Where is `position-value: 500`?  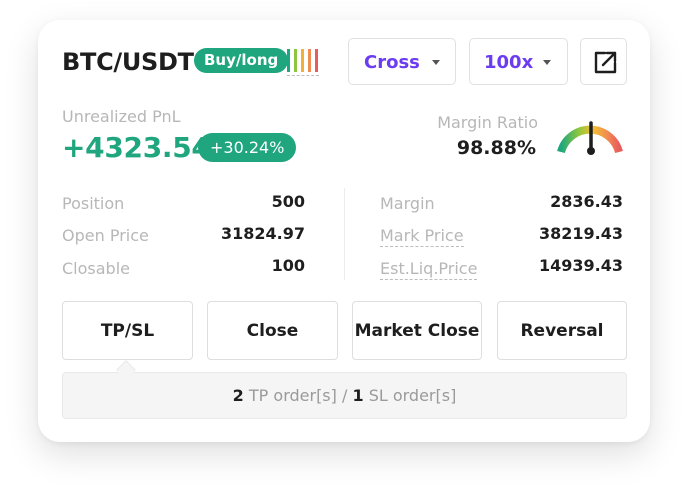
position-value: 500 is located at coordinates (288, 201).